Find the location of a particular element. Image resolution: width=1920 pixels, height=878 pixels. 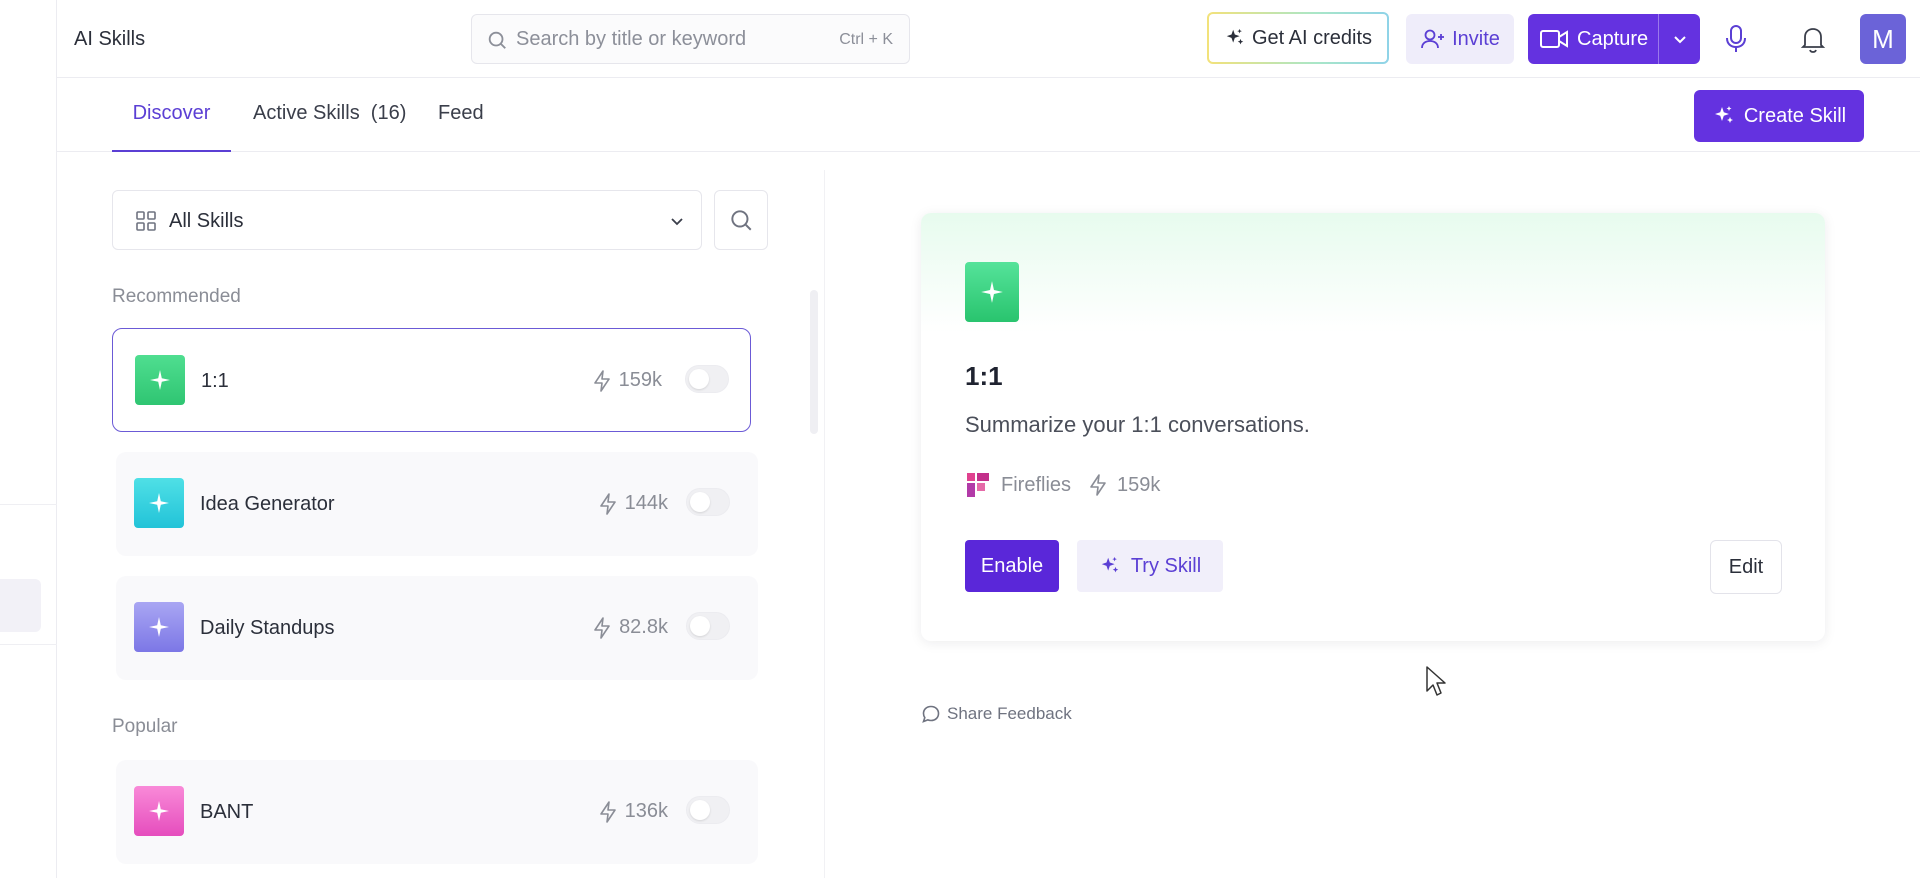

skill-card-1-1: 1:1 159k is located at coordinates (431, 380).